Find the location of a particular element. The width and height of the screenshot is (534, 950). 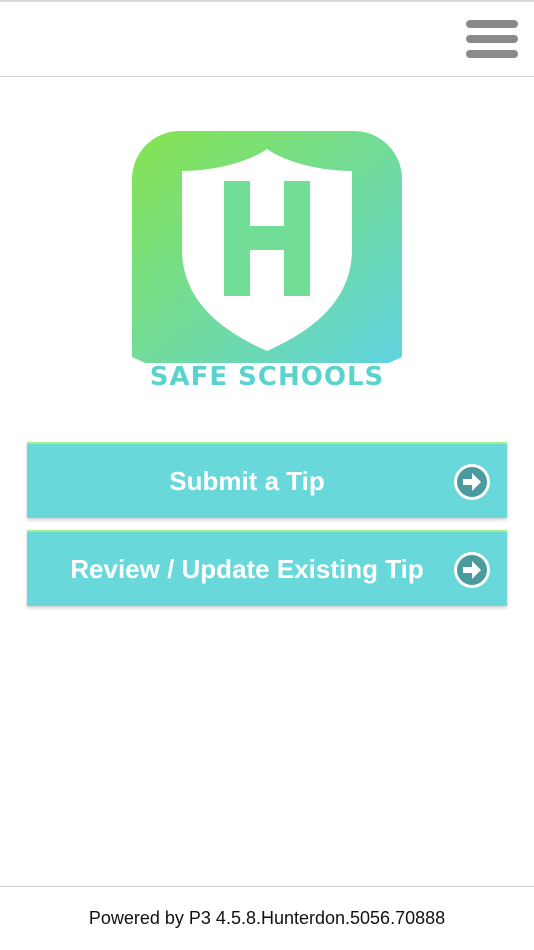

hamburger-menu-icon is located at coordinates (492, 40).